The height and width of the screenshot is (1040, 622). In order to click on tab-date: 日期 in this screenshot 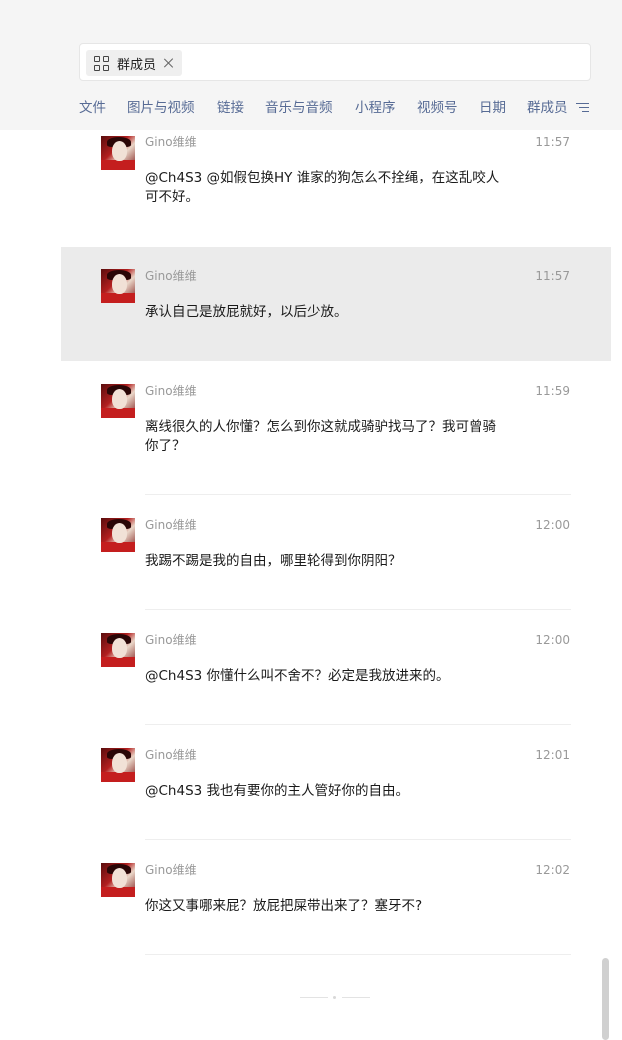, I will do `click(492, 108)`.